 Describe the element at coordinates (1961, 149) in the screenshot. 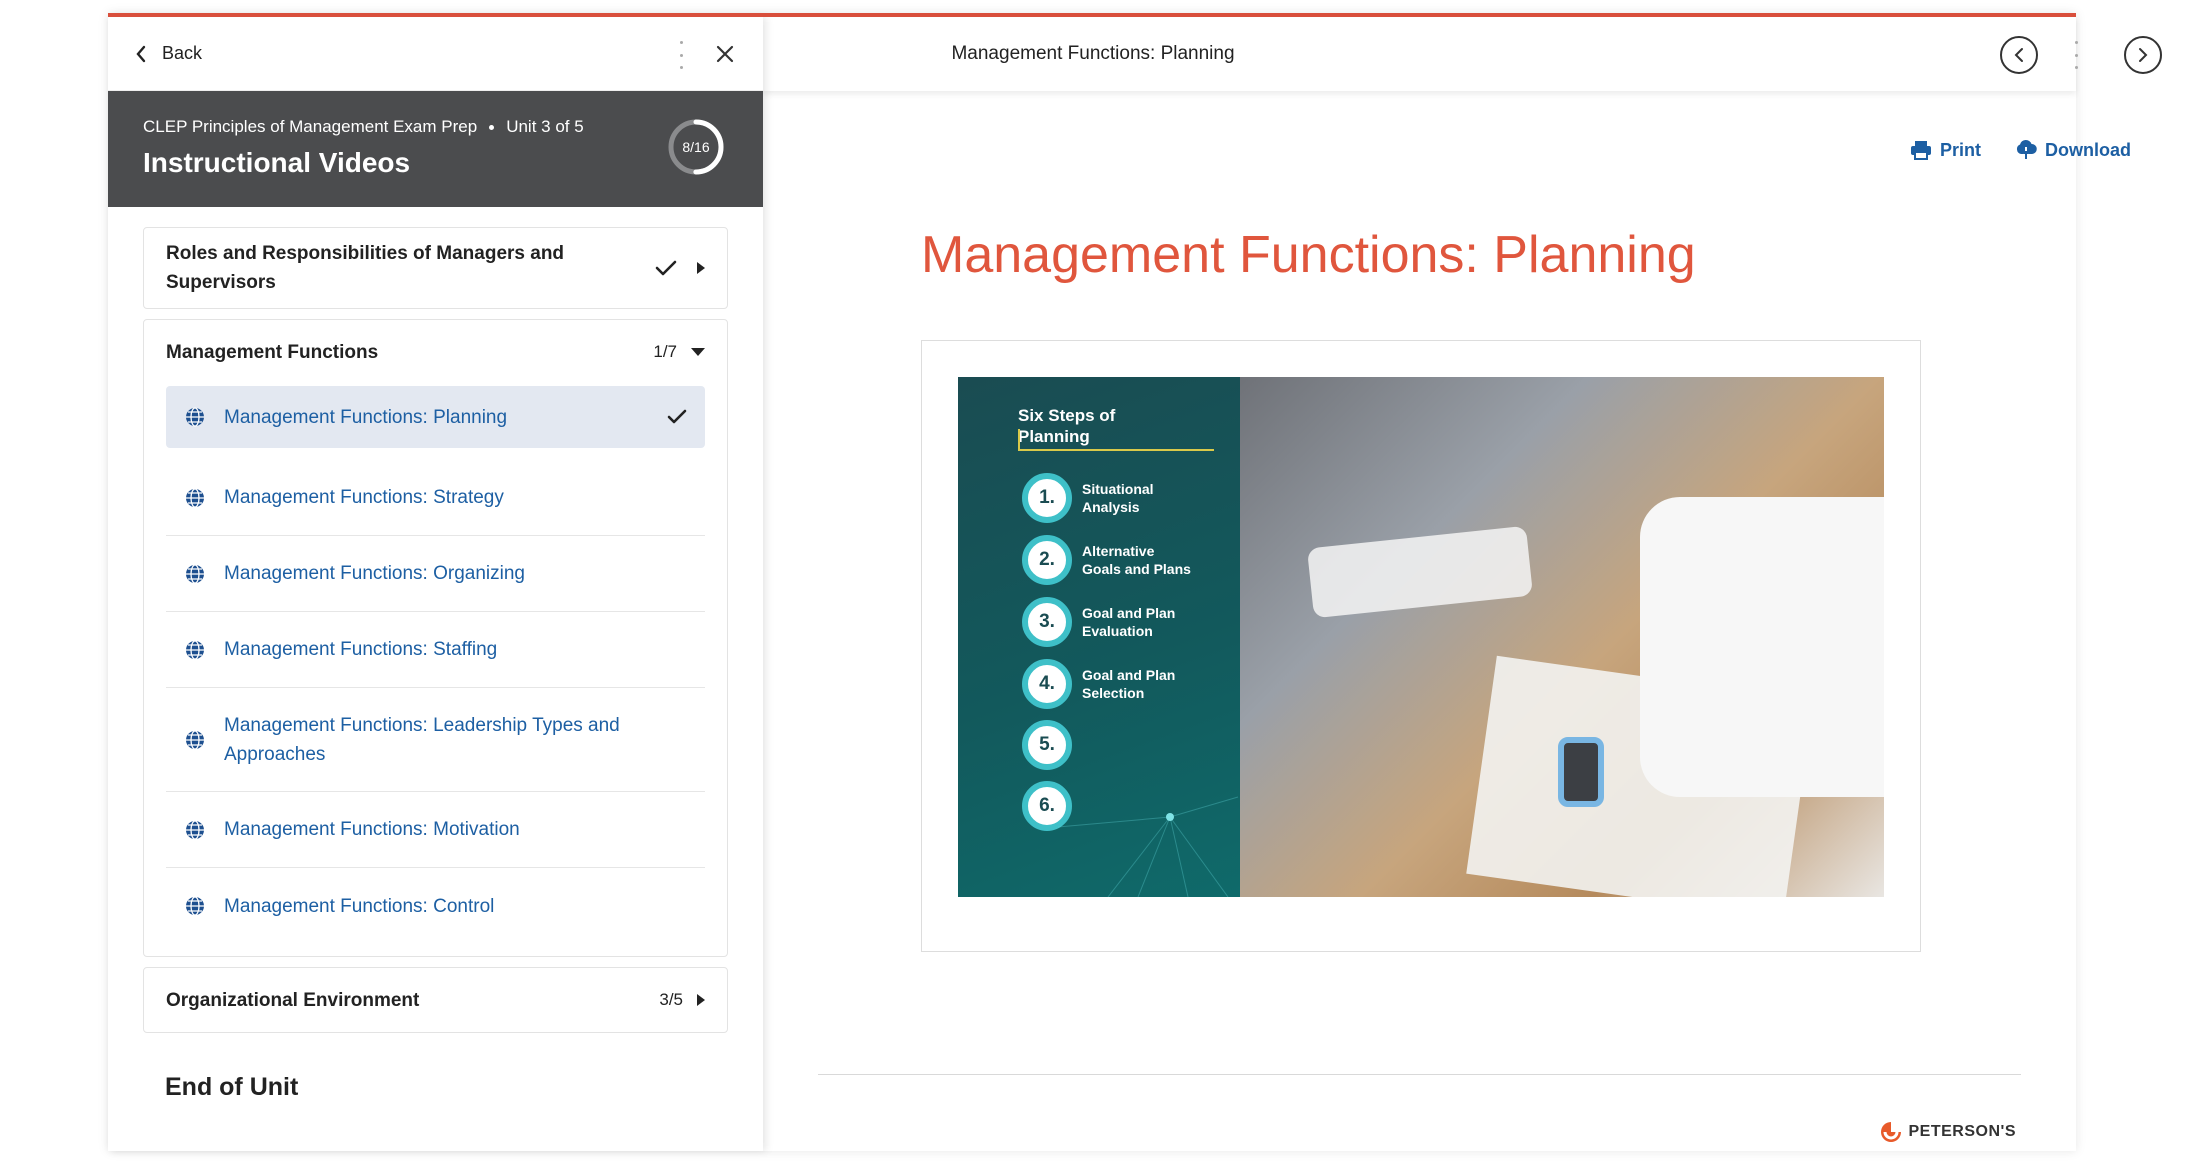

I see `print-label: Print` at that location.